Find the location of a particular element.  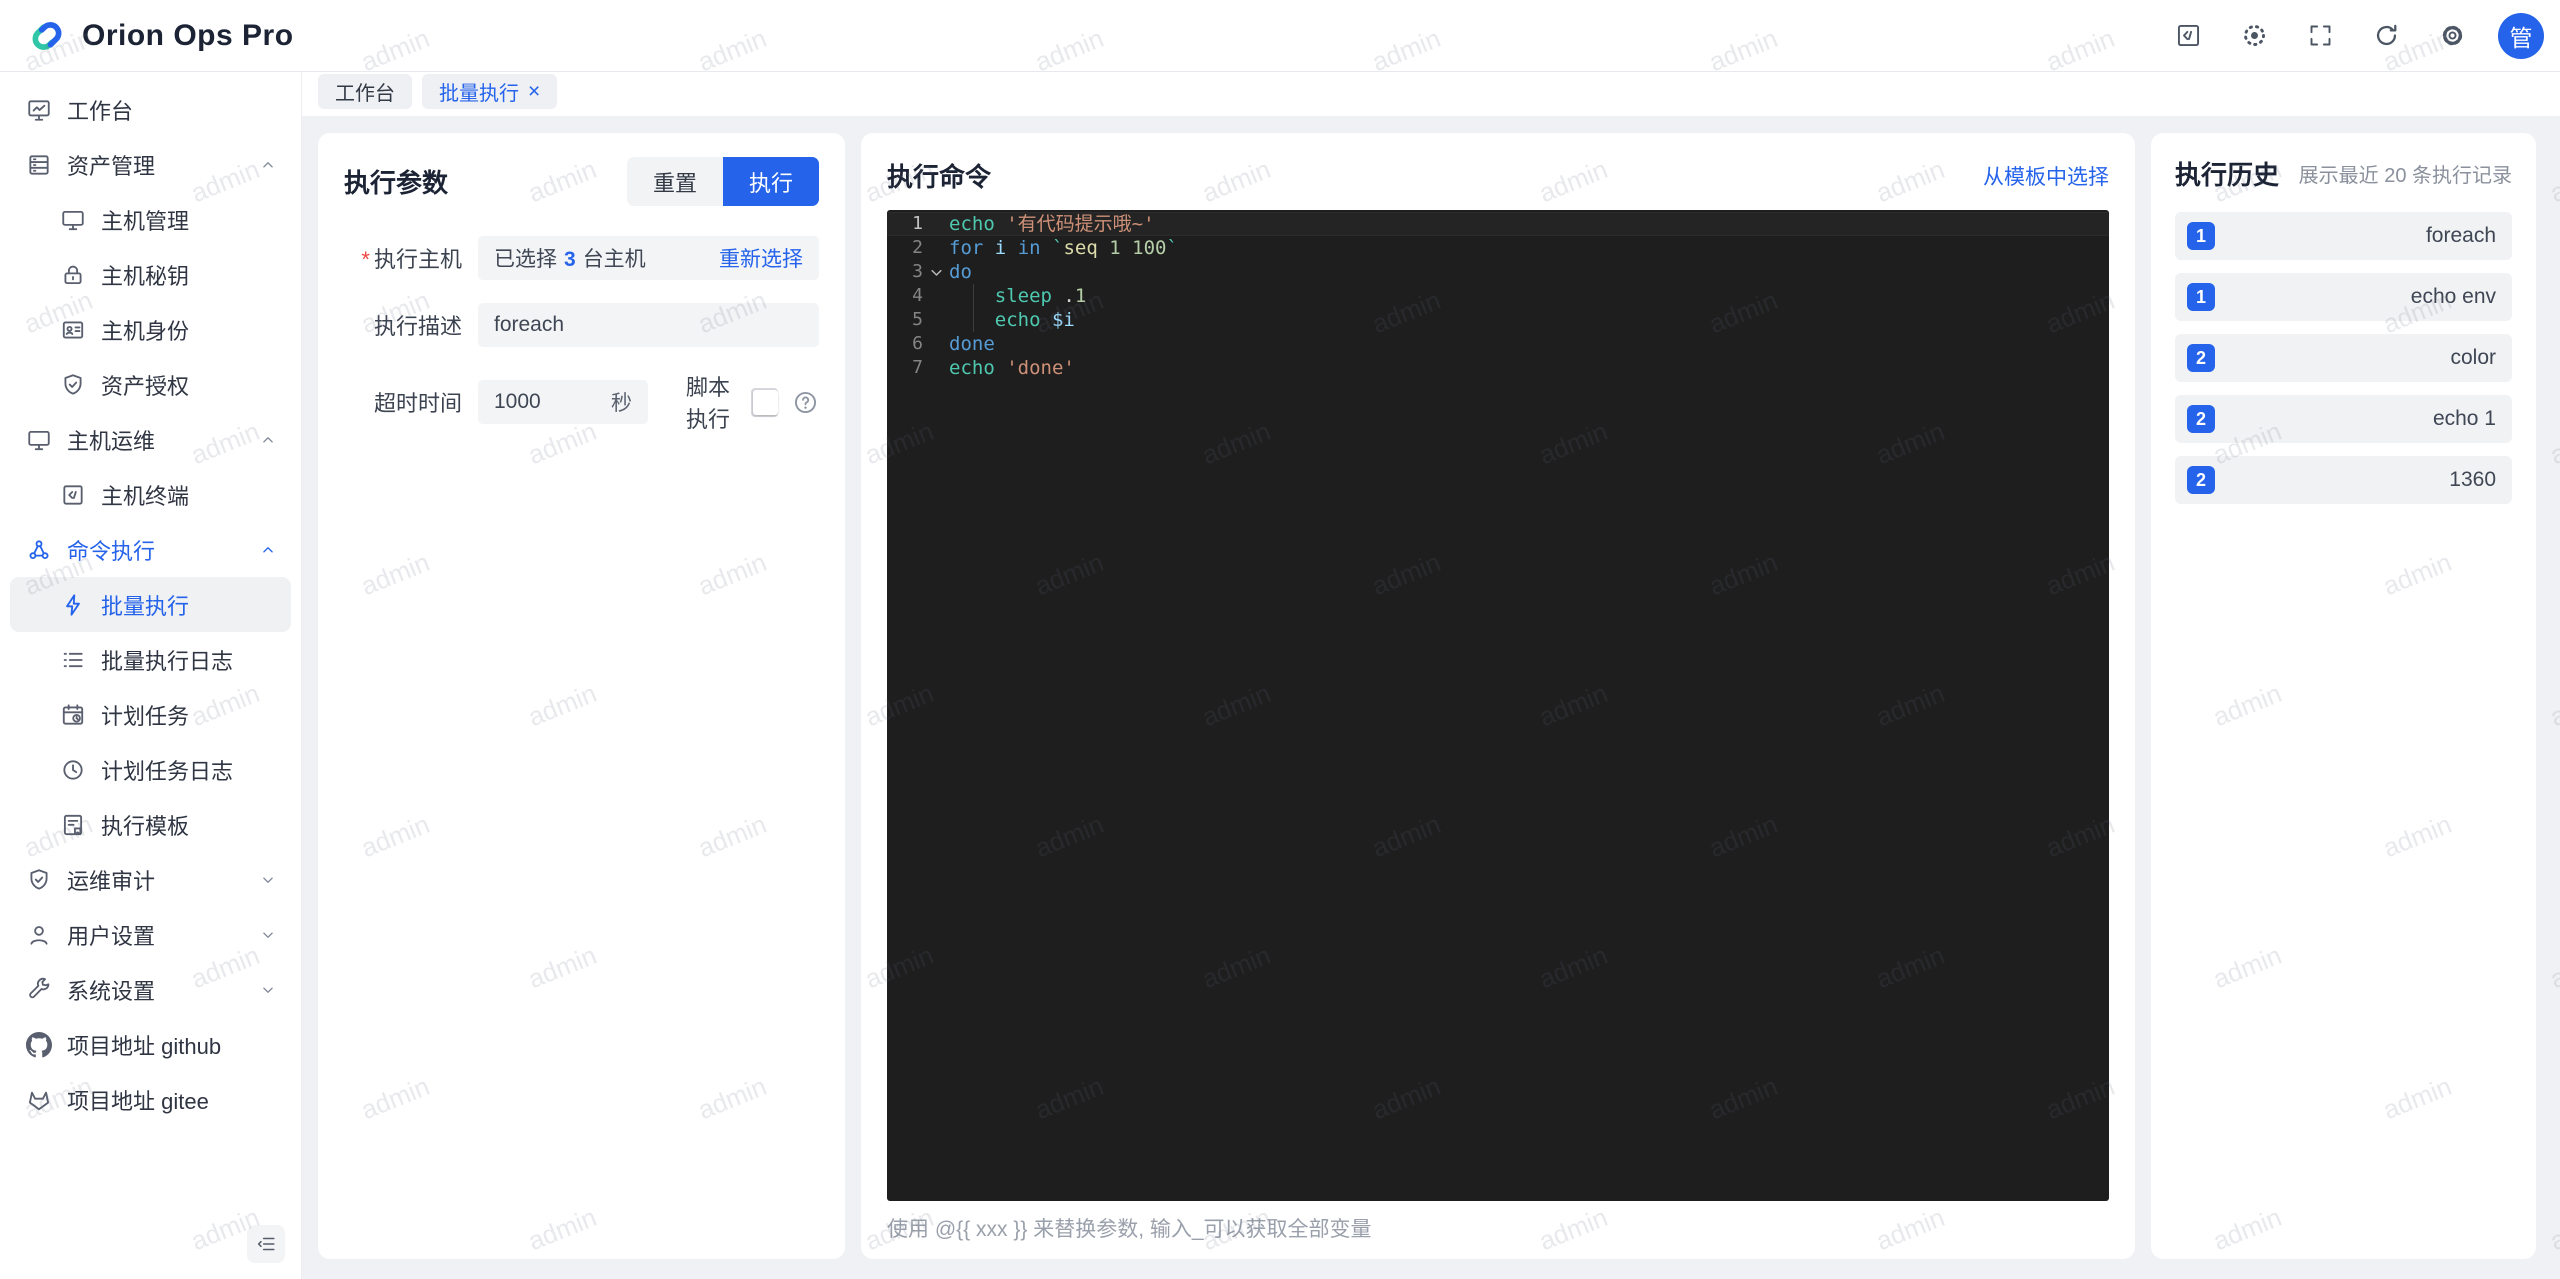

tab-close-icon: × is located at coordinates (534, 91).